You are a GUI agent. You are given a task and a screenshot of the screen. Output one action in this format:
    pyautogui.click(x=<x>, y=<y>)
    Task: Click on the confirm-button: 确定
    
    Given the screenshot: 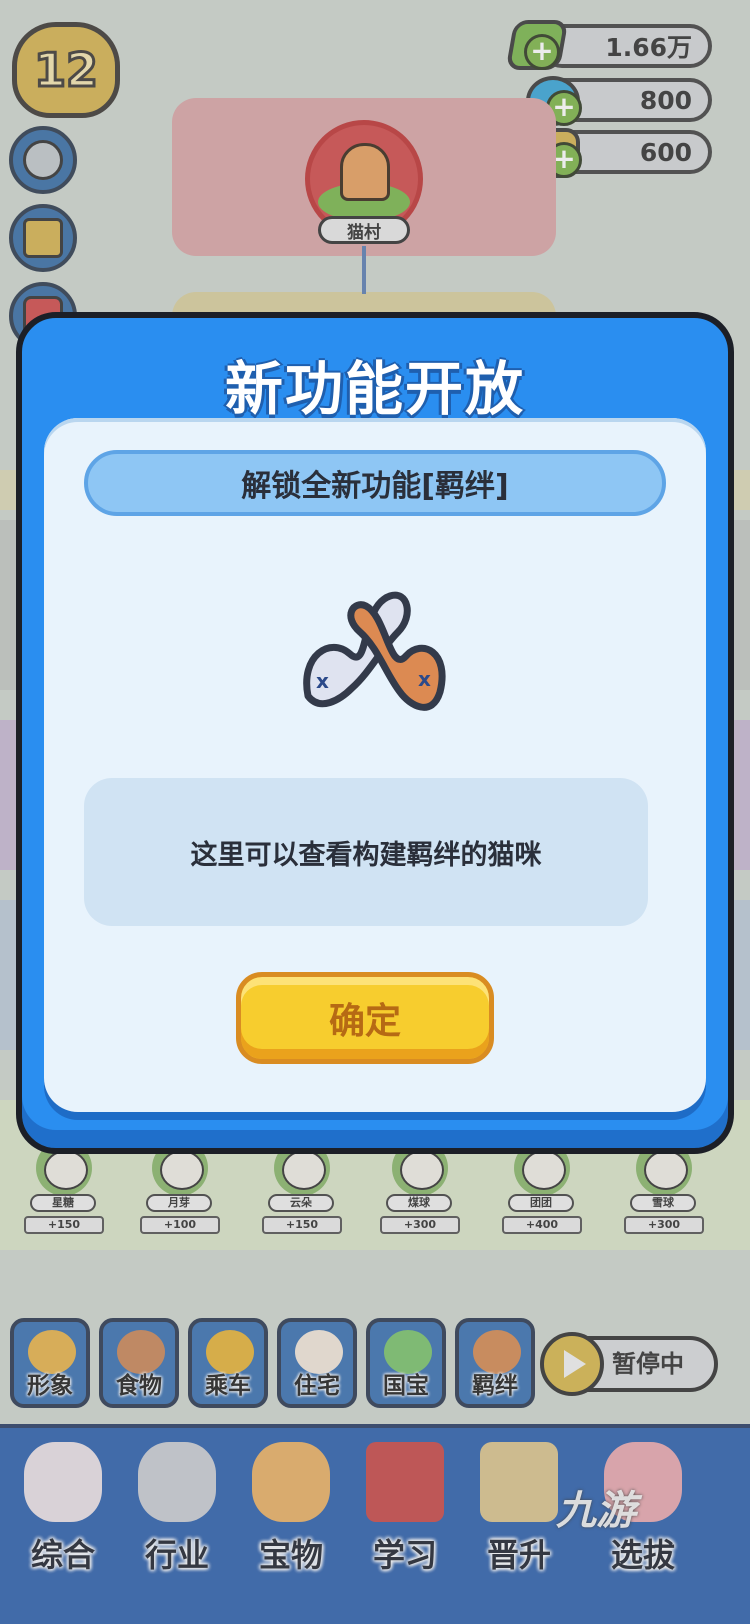 What is the action you would take?
    pyautogui.click(x=365, y=1018)
    